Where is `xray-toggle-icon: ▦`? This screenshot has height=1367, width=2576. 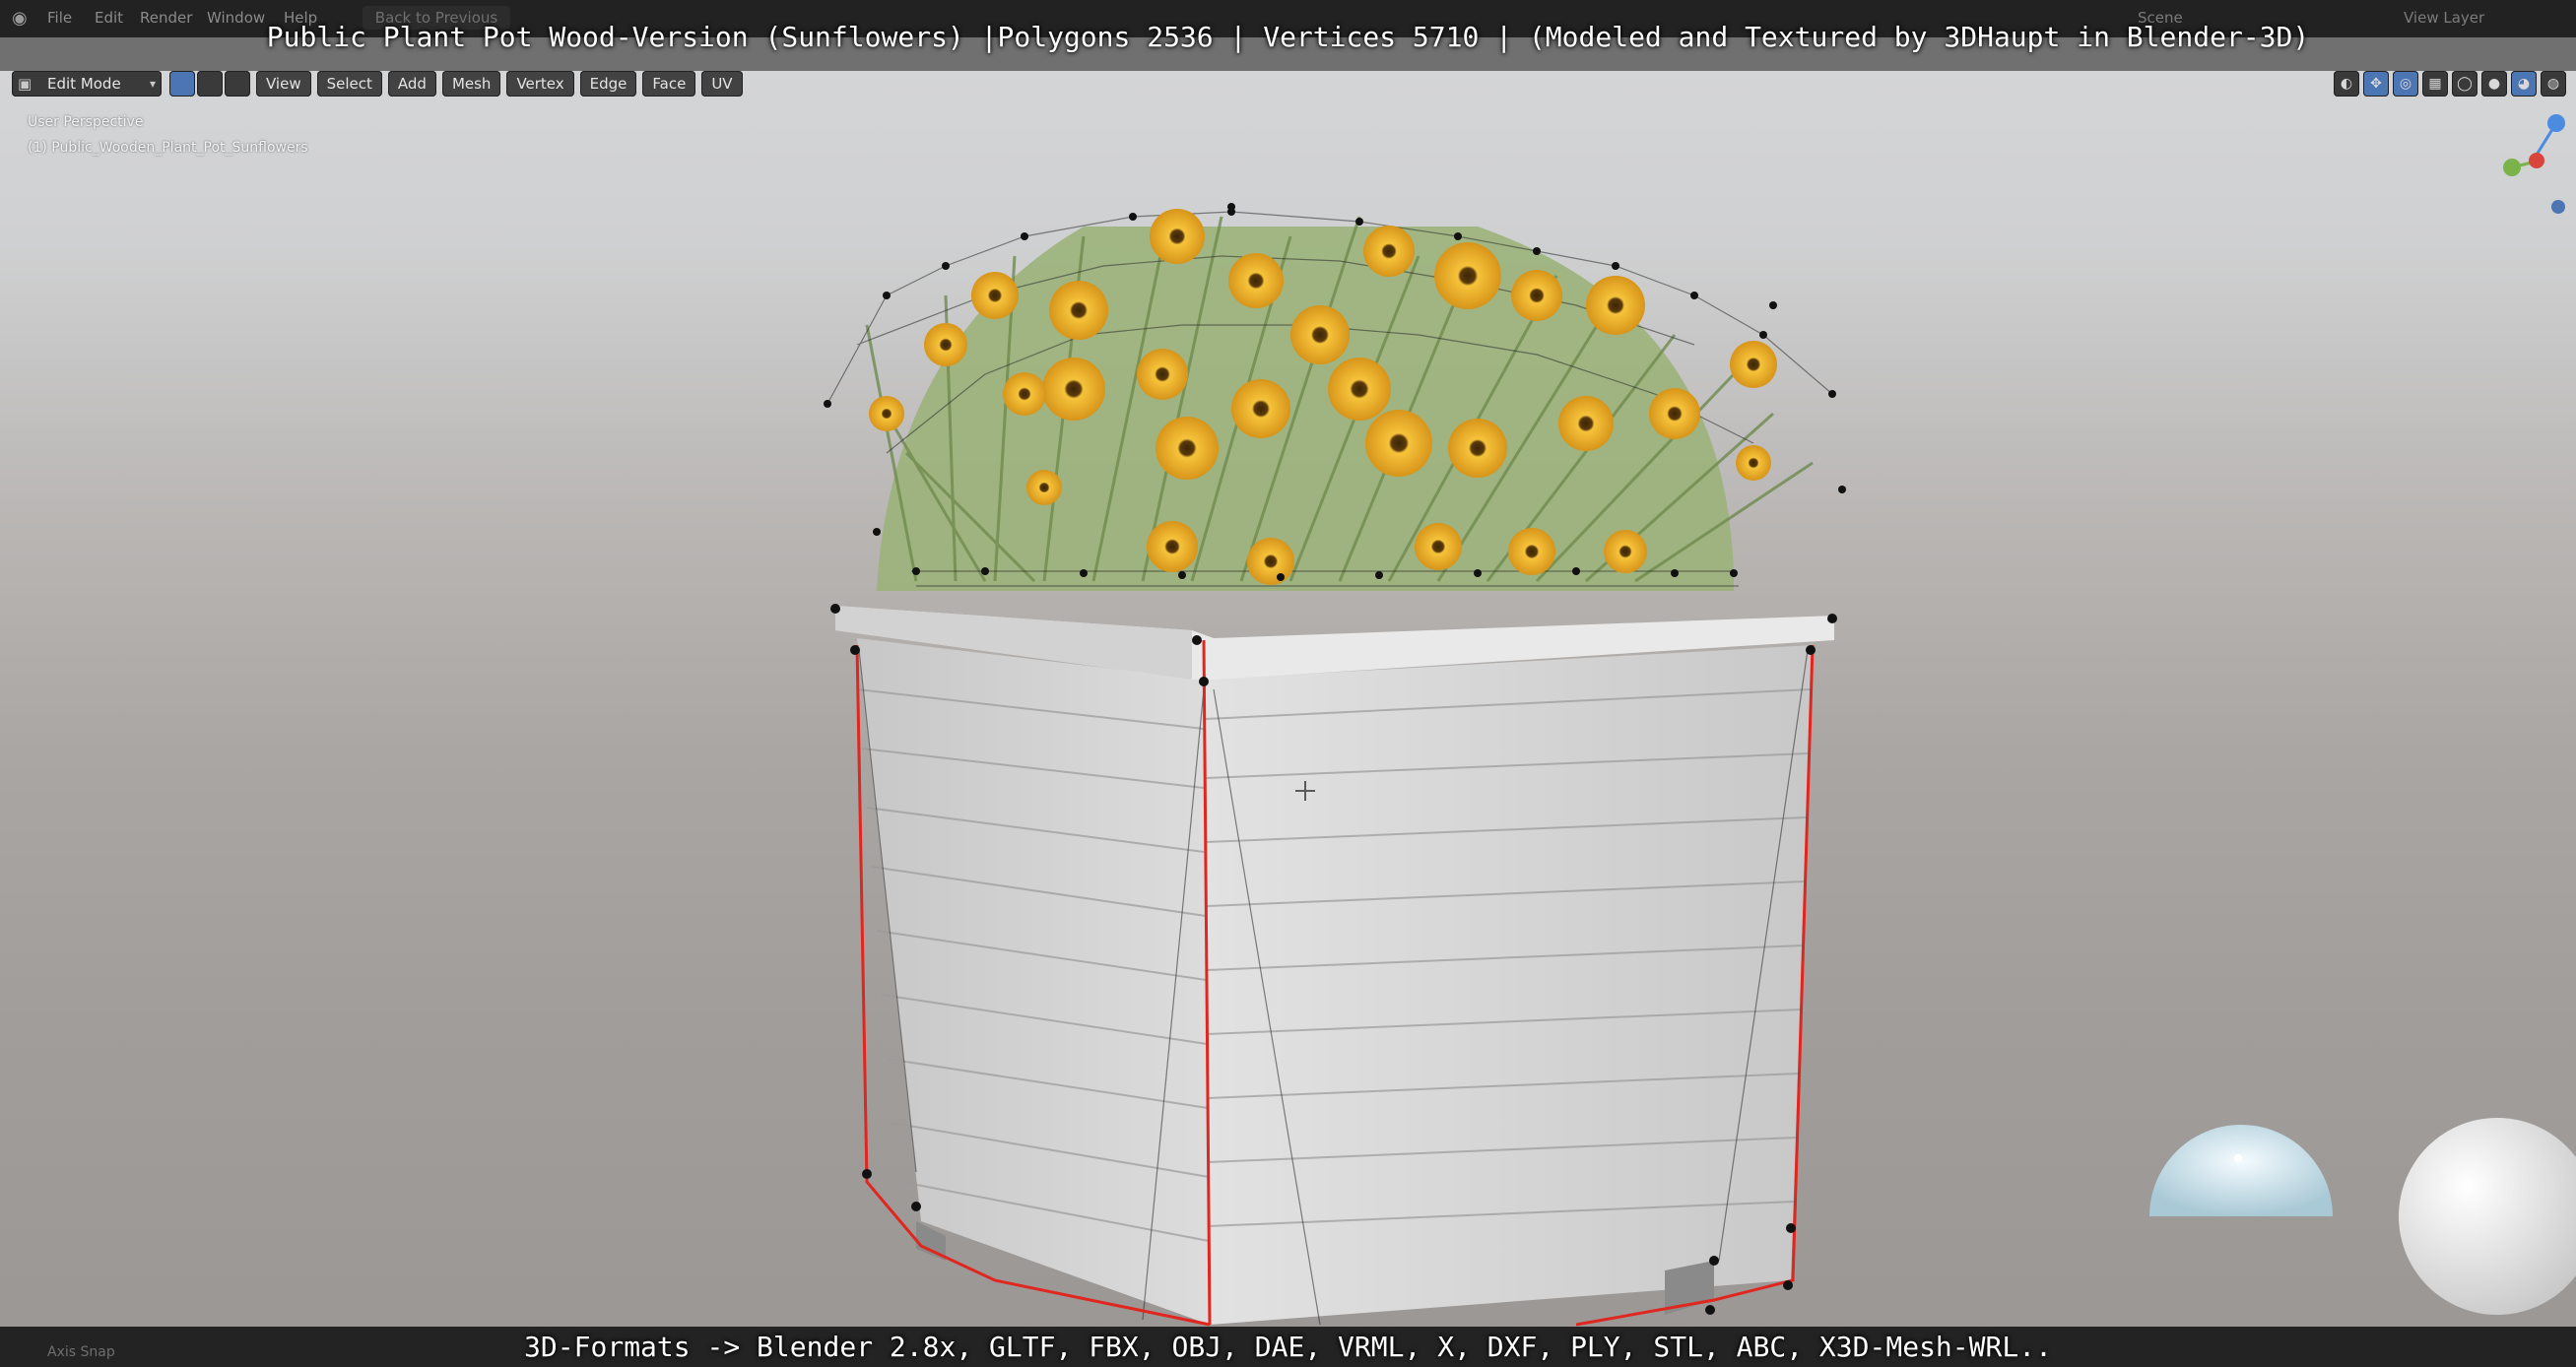
xray-toggle-icon: ▦ is located at coordinates (2435, 84).